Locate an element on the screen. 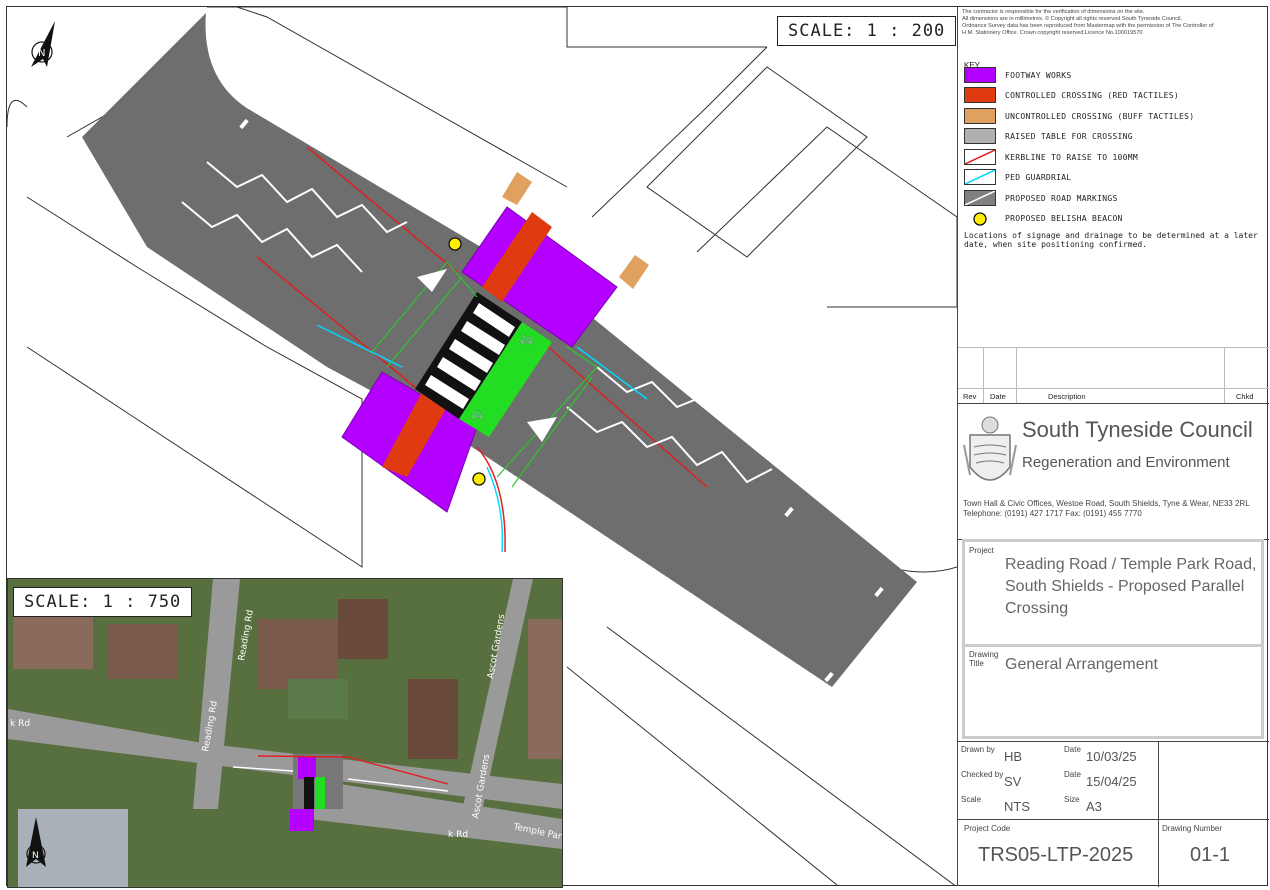  plan-scale-label: SCALE: 1 : 200 is located at coordinates (867, 31).